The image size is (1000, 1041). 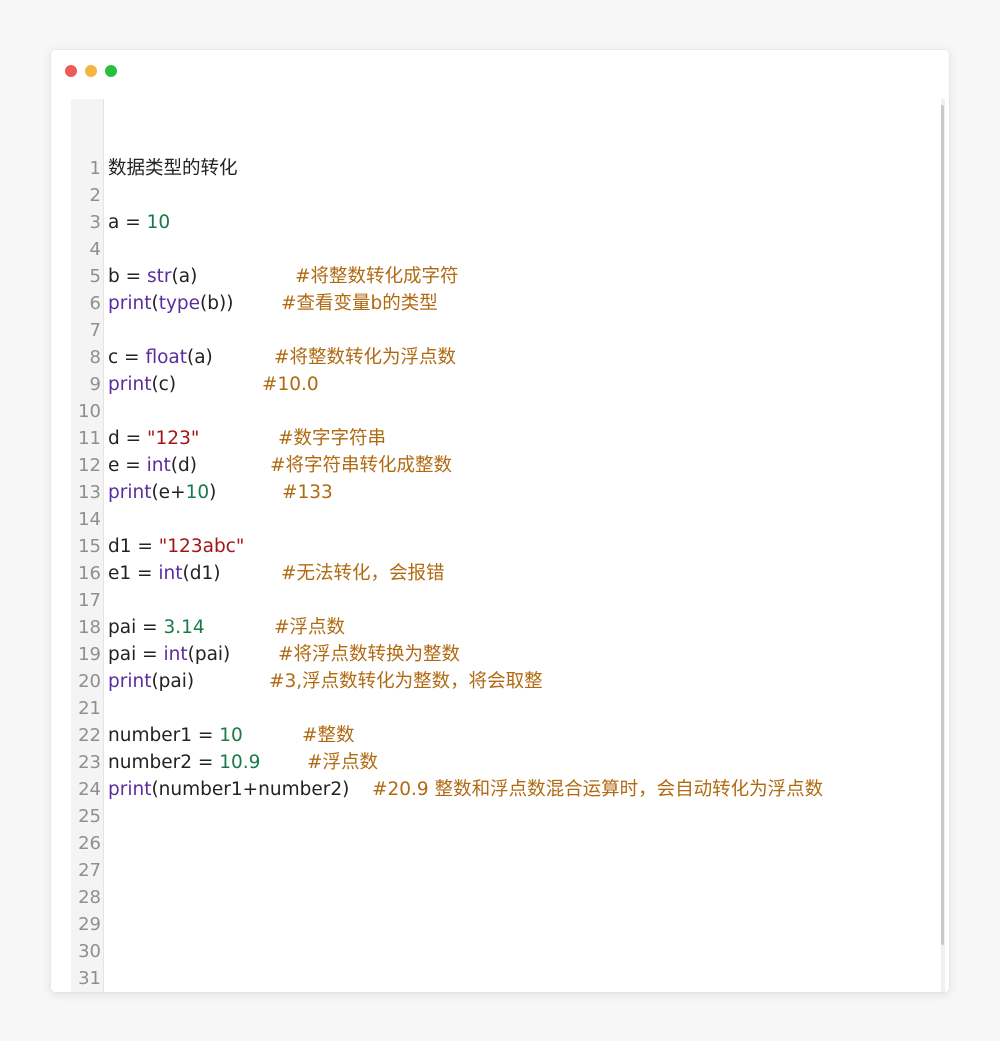 I want to click on code-text: print(e+10), so click(x=162, y=492).